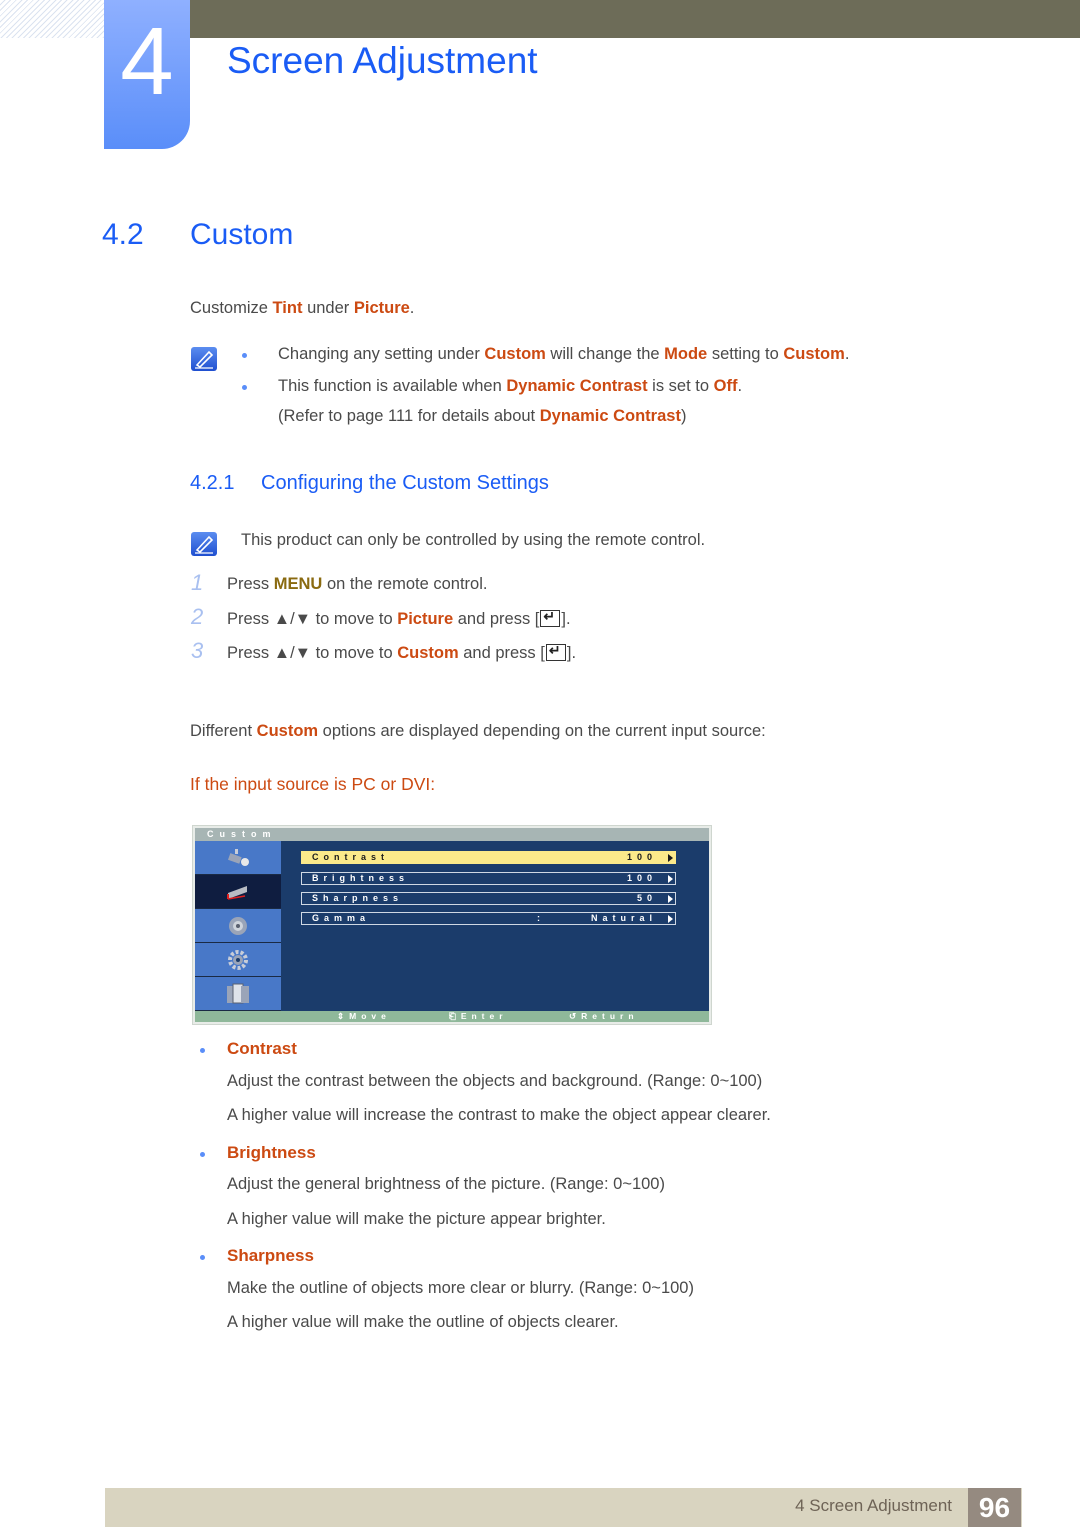  I want to click on text: Press, so click(250, 584).